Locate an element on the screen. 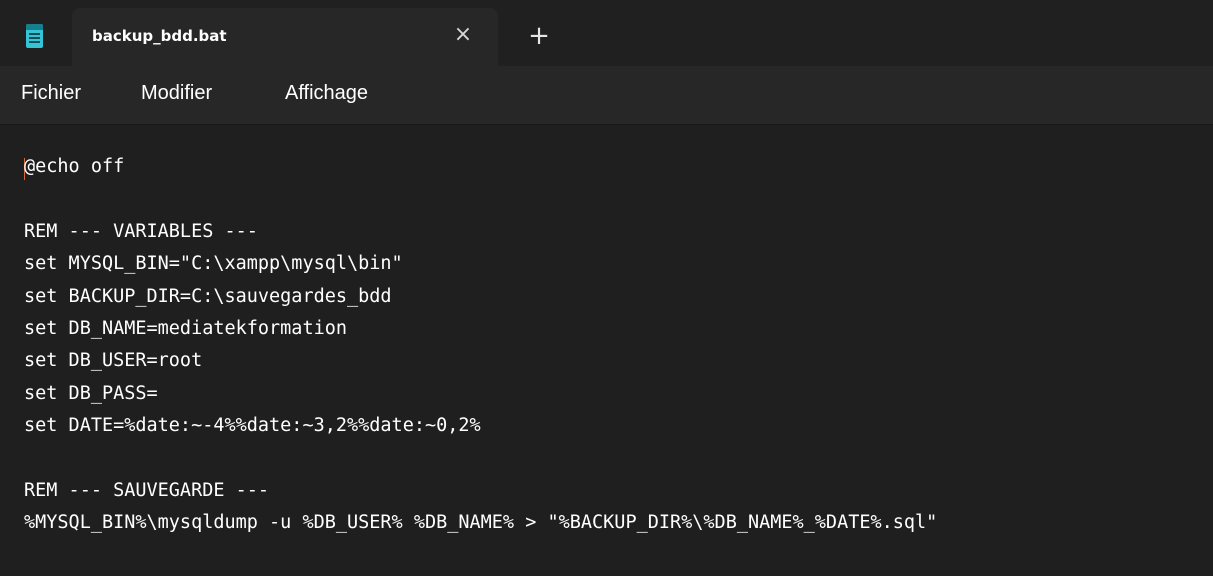 The height and width of the screenshot is (576, 1213). notepad-icon is located at coordinates (34, 36).